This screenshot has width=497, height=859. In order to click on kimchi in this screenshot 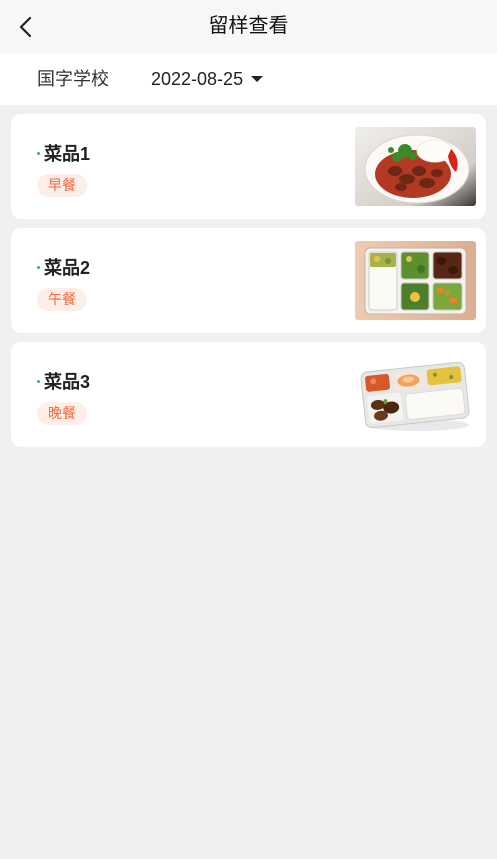, I will do `click(377, 382)`.